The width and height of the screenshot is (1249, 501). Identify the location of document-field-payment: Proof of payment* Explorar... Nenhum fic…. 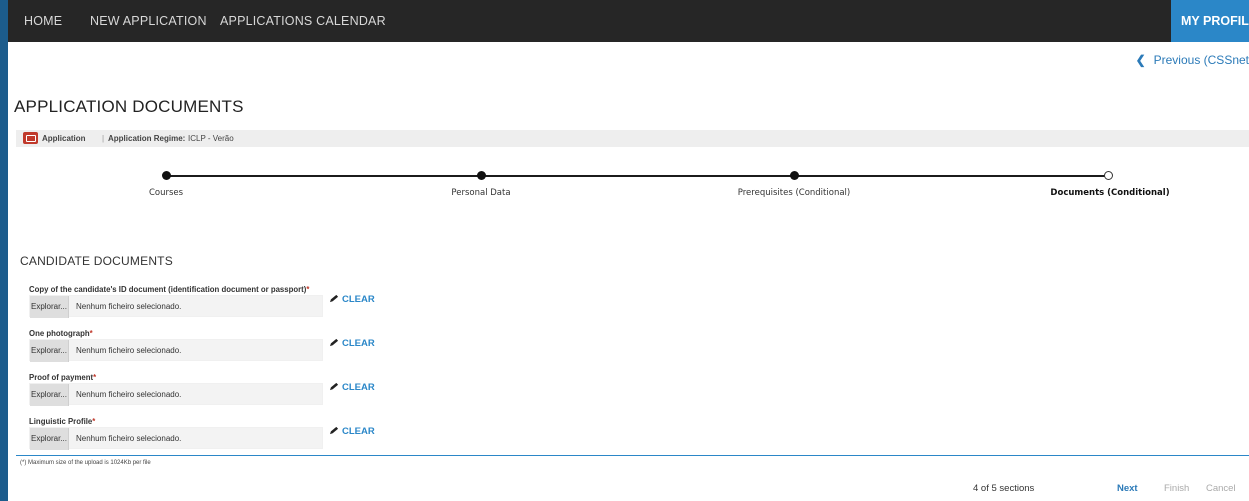
(202, 389).